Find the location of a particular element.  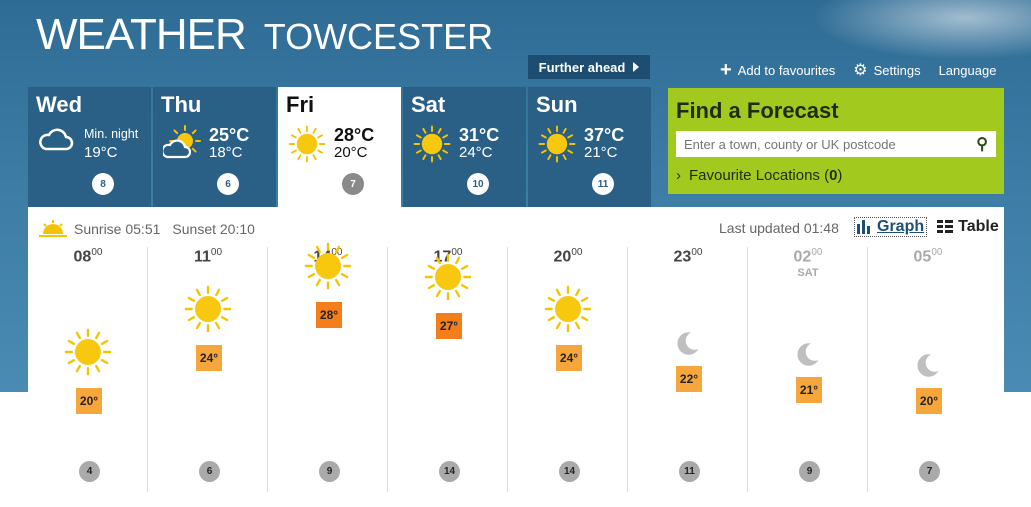

min-night-value: 19°C is located at coordinates (101, 152).